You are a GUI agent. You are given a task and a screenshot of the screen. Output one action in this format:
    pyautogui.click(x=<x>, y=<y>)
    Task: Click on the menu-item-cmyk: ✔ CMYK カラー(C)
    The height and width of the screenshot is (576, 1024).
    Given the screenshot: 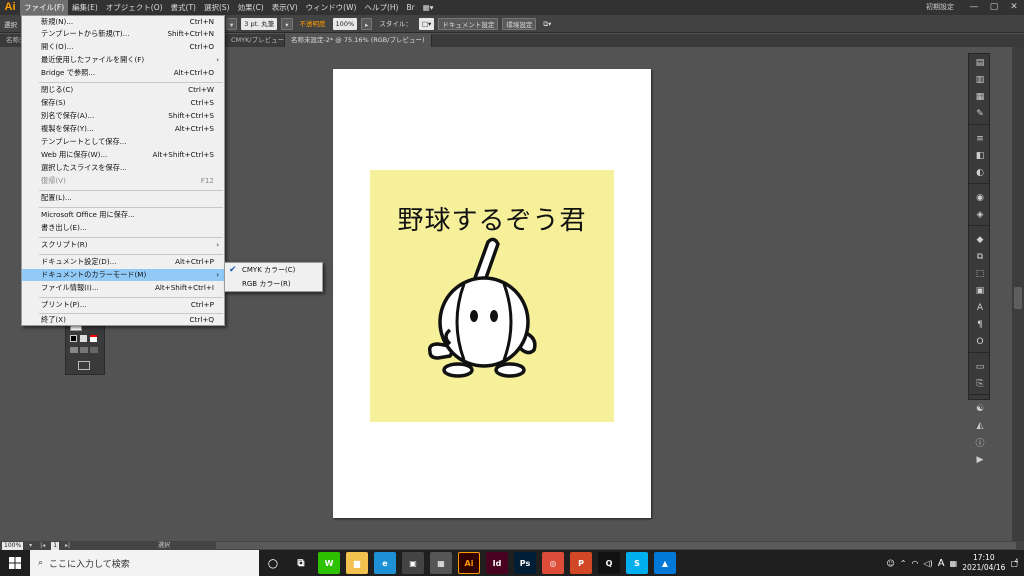 What is the action you would take?
    pyautogui.click(x=273, y=270)
    